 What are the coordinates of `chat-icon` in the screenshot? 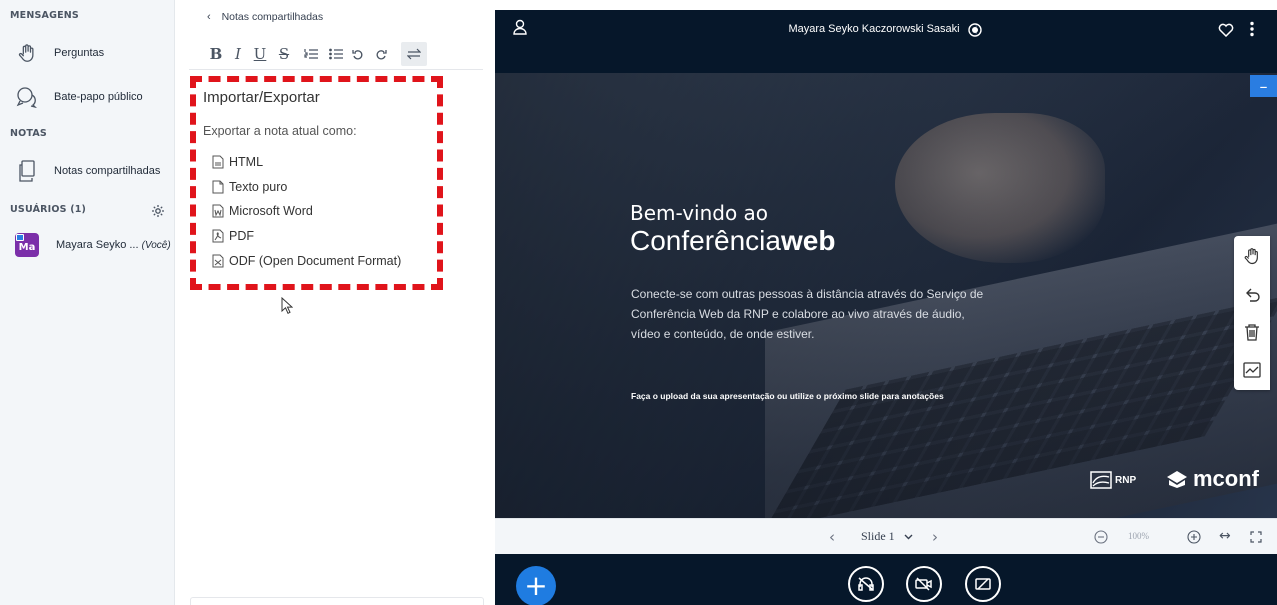 It's located at (27, 97).